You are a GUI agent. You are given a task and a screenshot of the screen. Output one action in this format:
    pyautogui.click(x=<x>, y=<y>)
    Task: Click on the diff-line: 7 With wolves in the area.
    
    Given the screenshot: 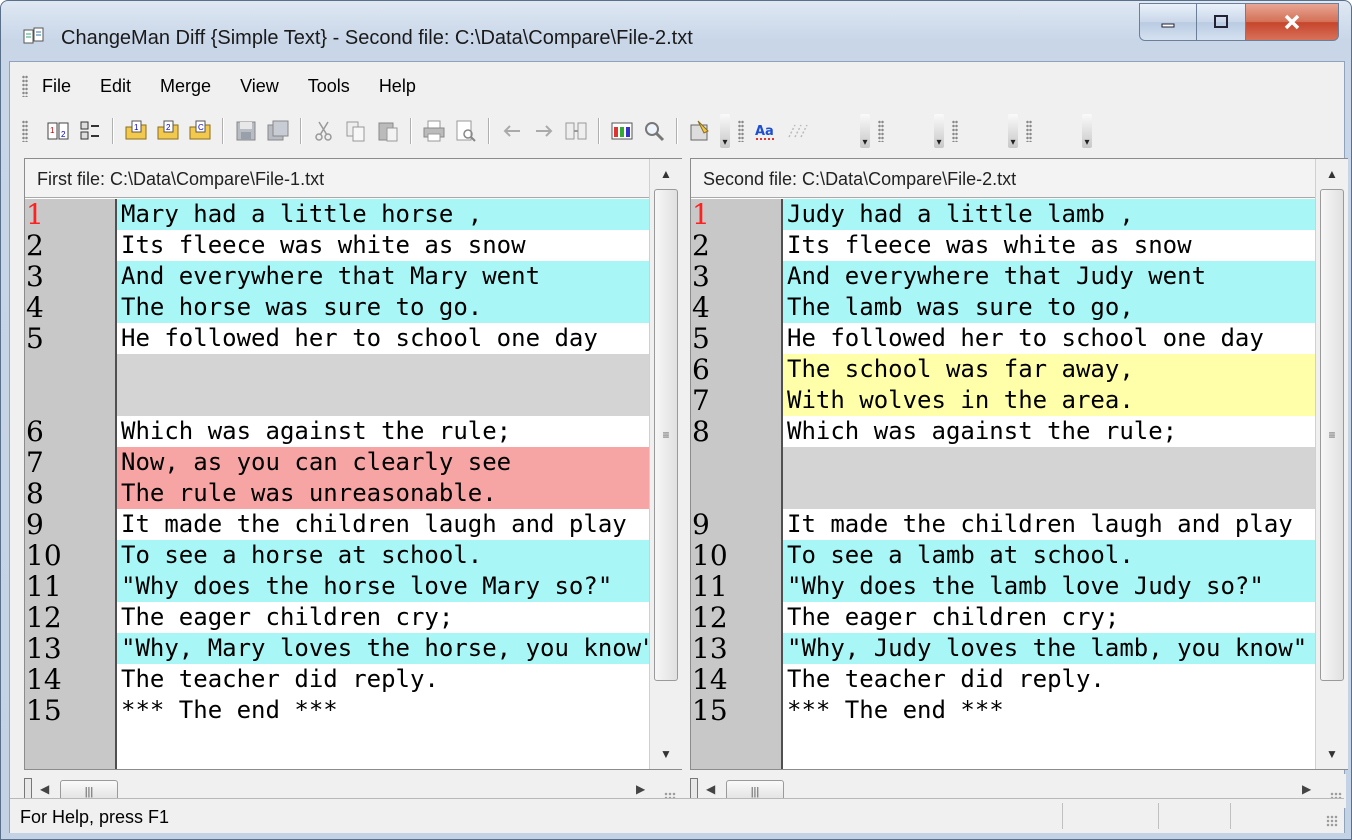 What is the action you would take?
    pyautogui.click(x=1003, y=400)
    